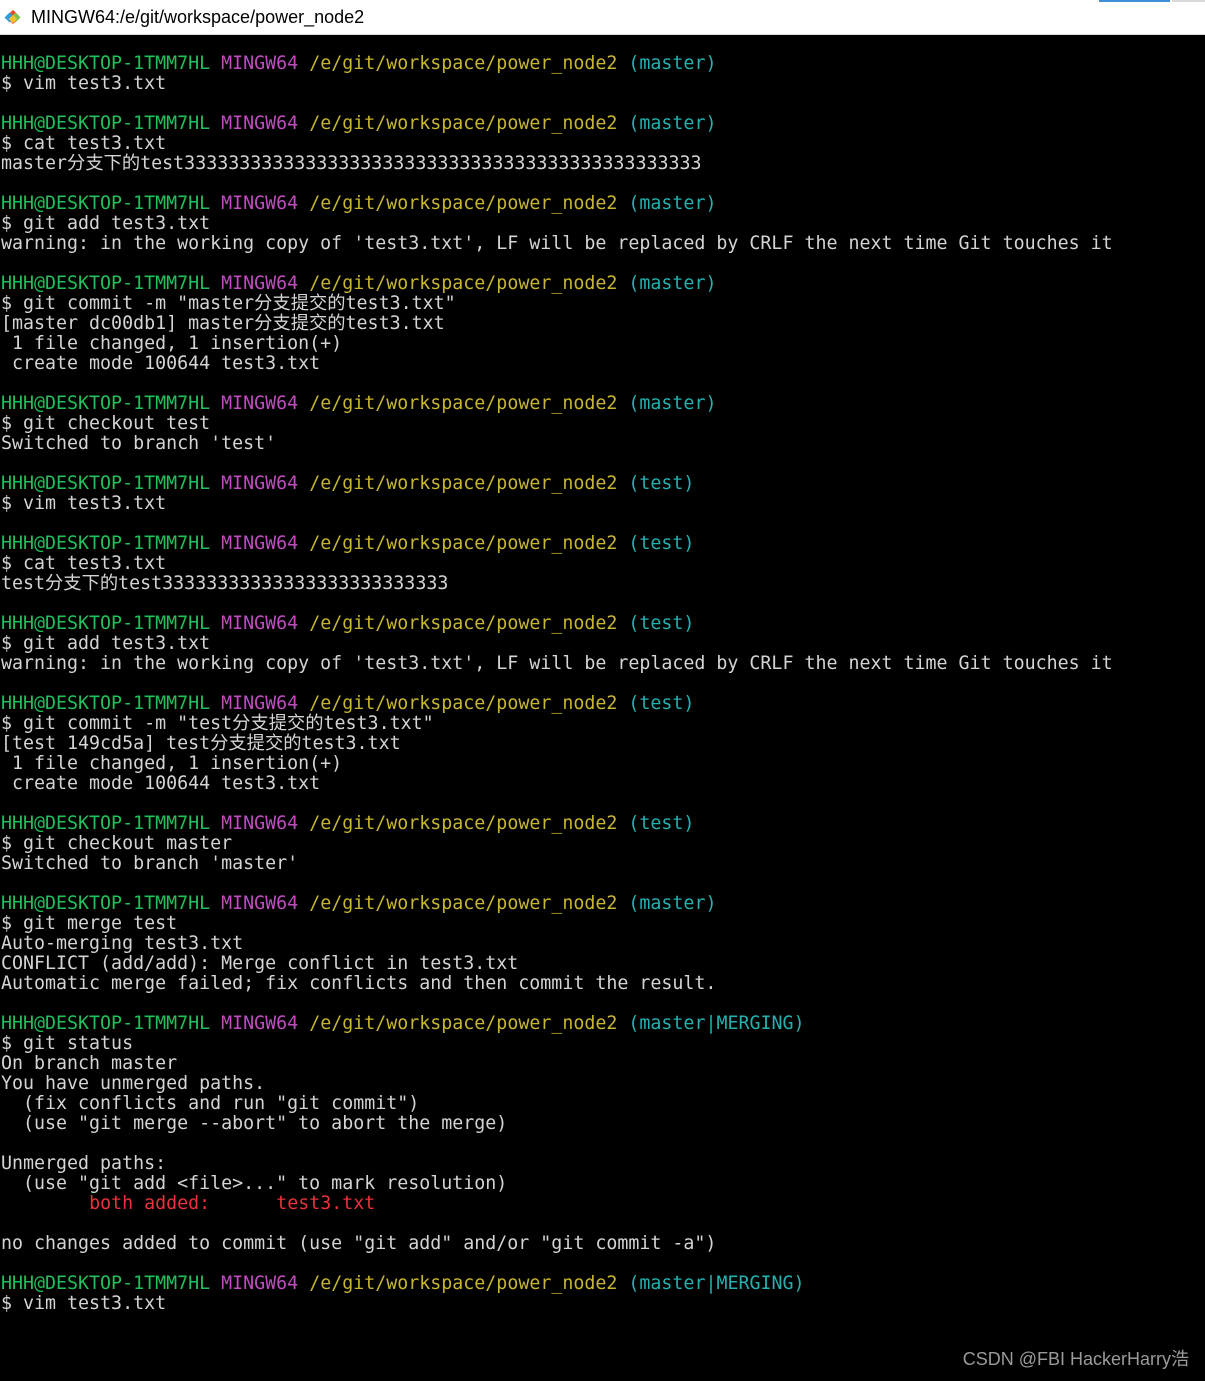  Describe the element at coordinates (117, 843) in the screenshot. I see `output-line: $ git checkout master` at that location.